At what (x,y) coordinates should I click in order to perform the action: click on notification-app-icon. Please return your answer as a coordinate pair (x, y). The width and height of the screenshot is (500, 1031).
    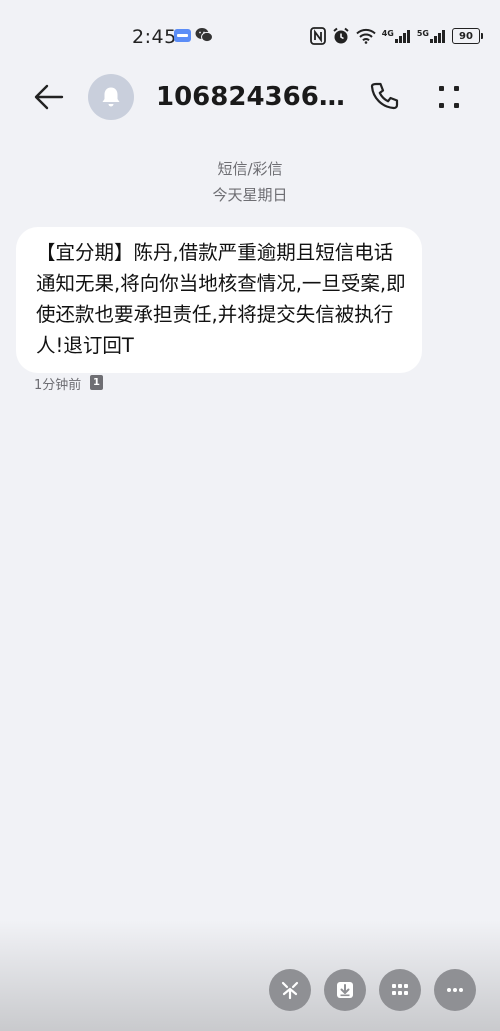
    Looking at the image, I should click on (182, 35).